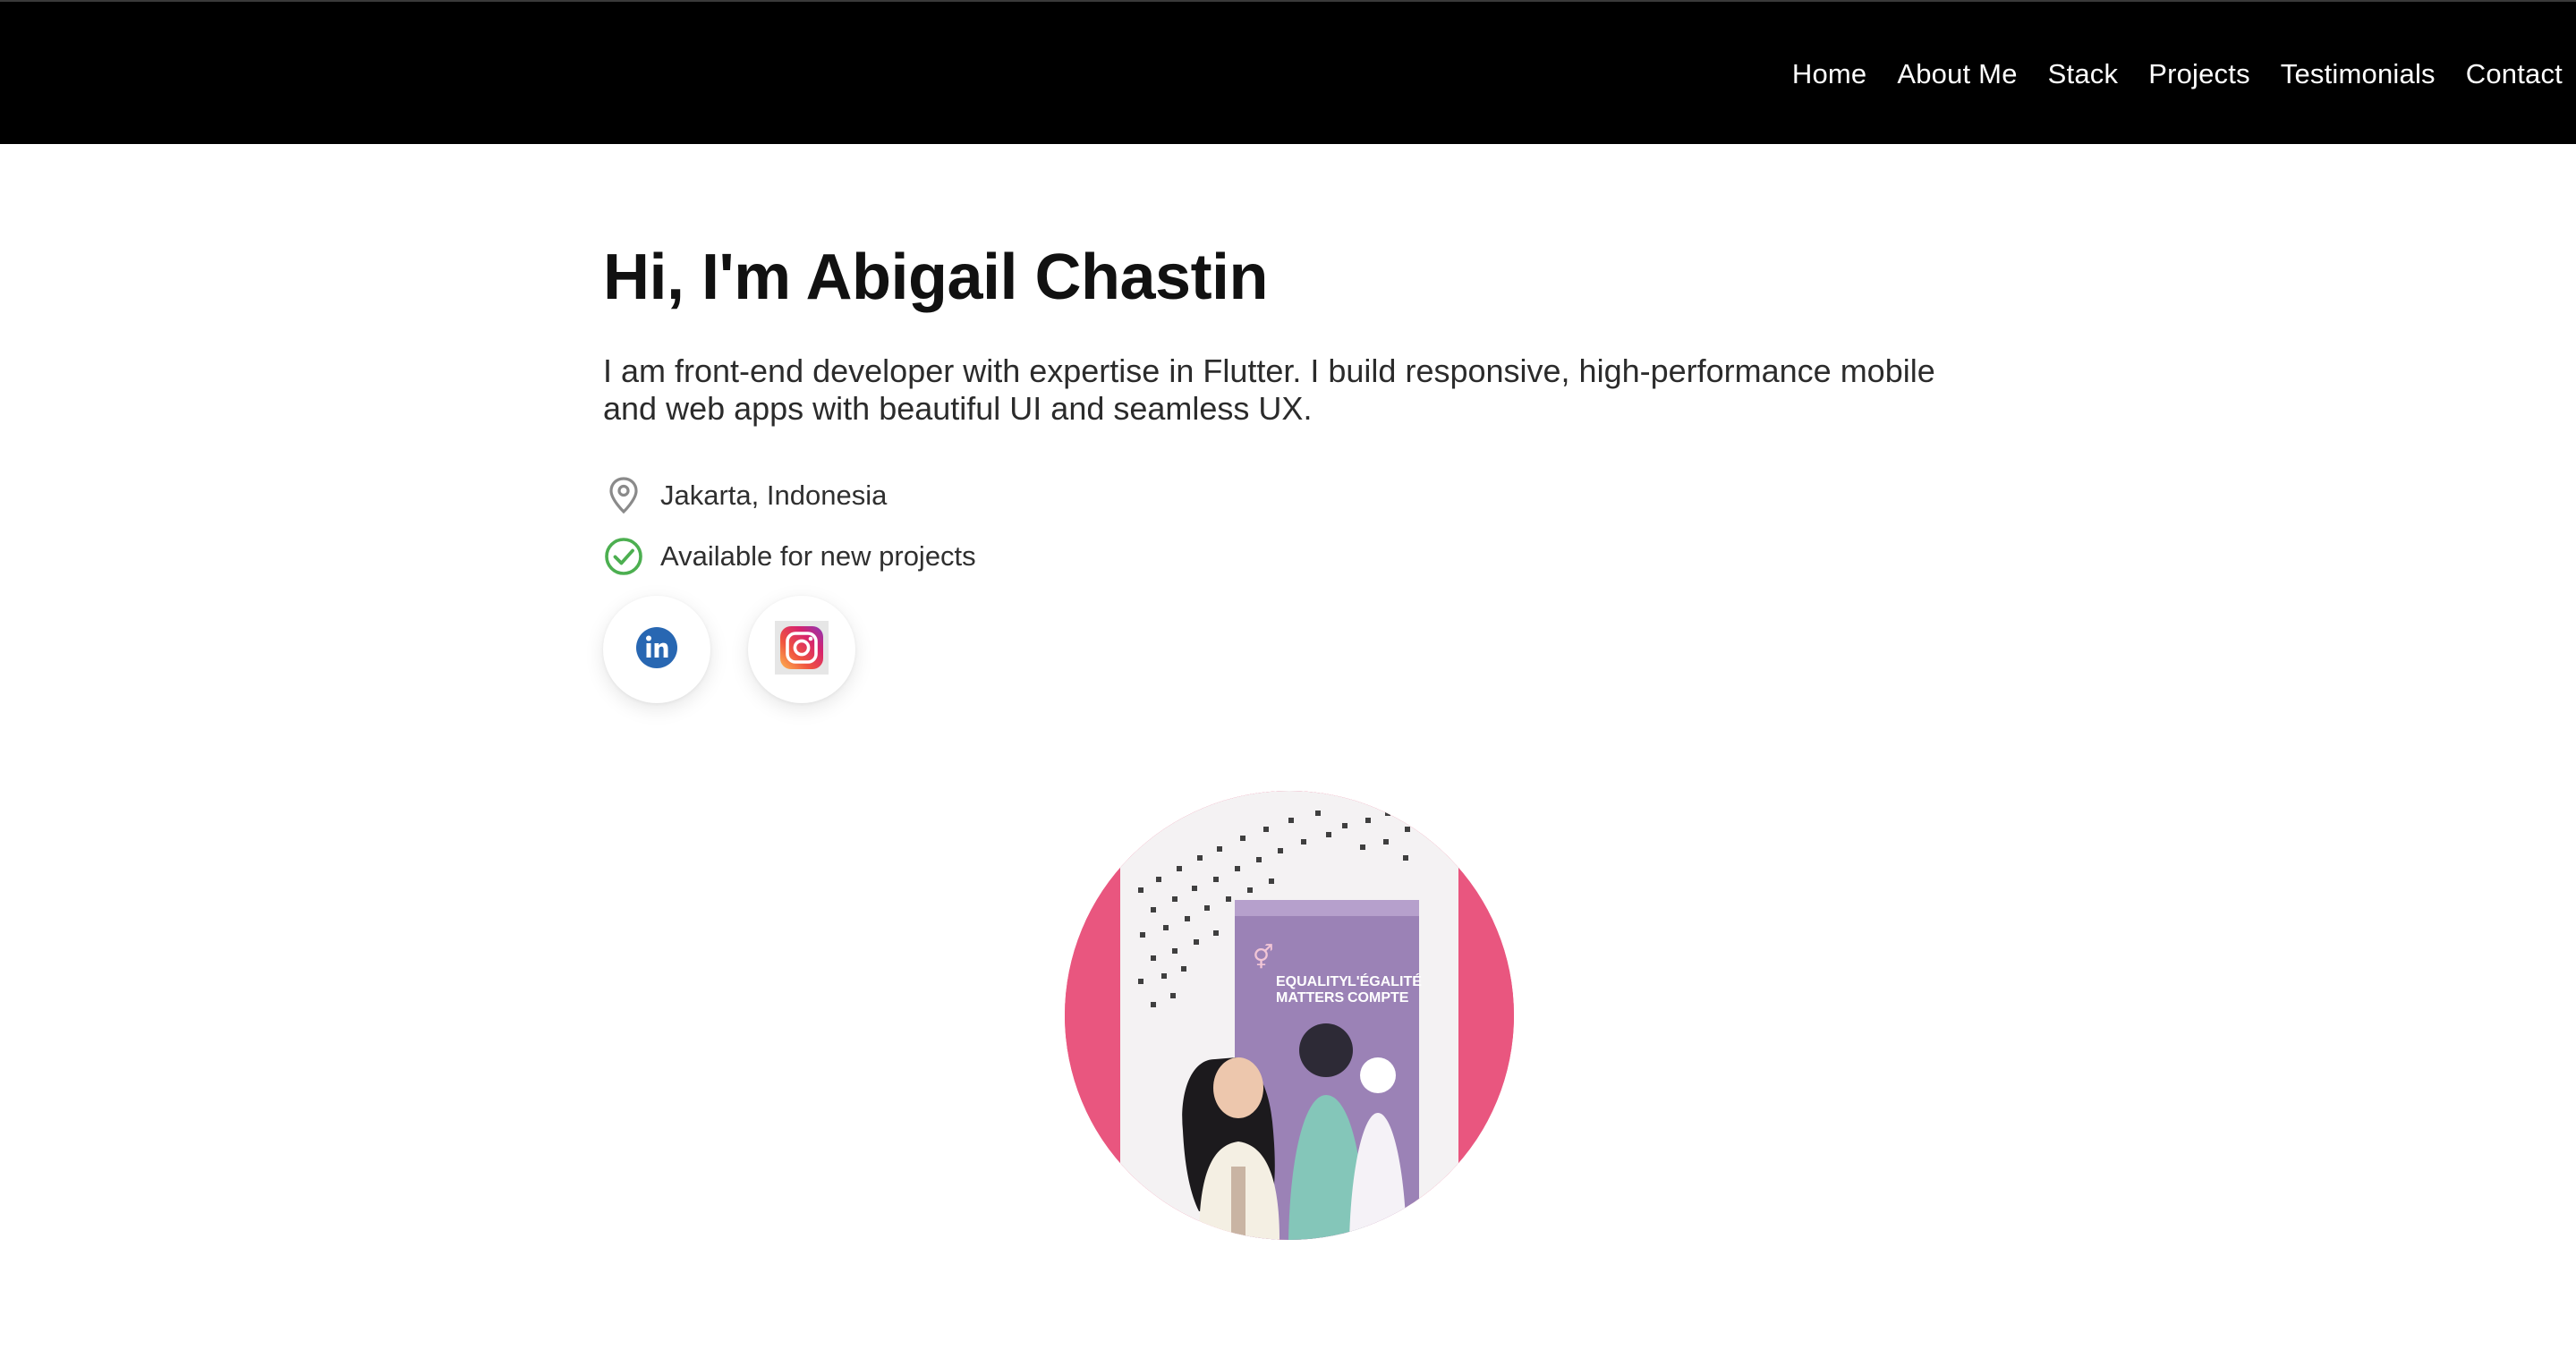 Image resolution: width=2576 pixels, height=1358 pixels. What do you see at coordinates (1292, 496) in the screenshot?
I see `location-row: Jakarta, Indonesia` at bounding box center [1292, 496].